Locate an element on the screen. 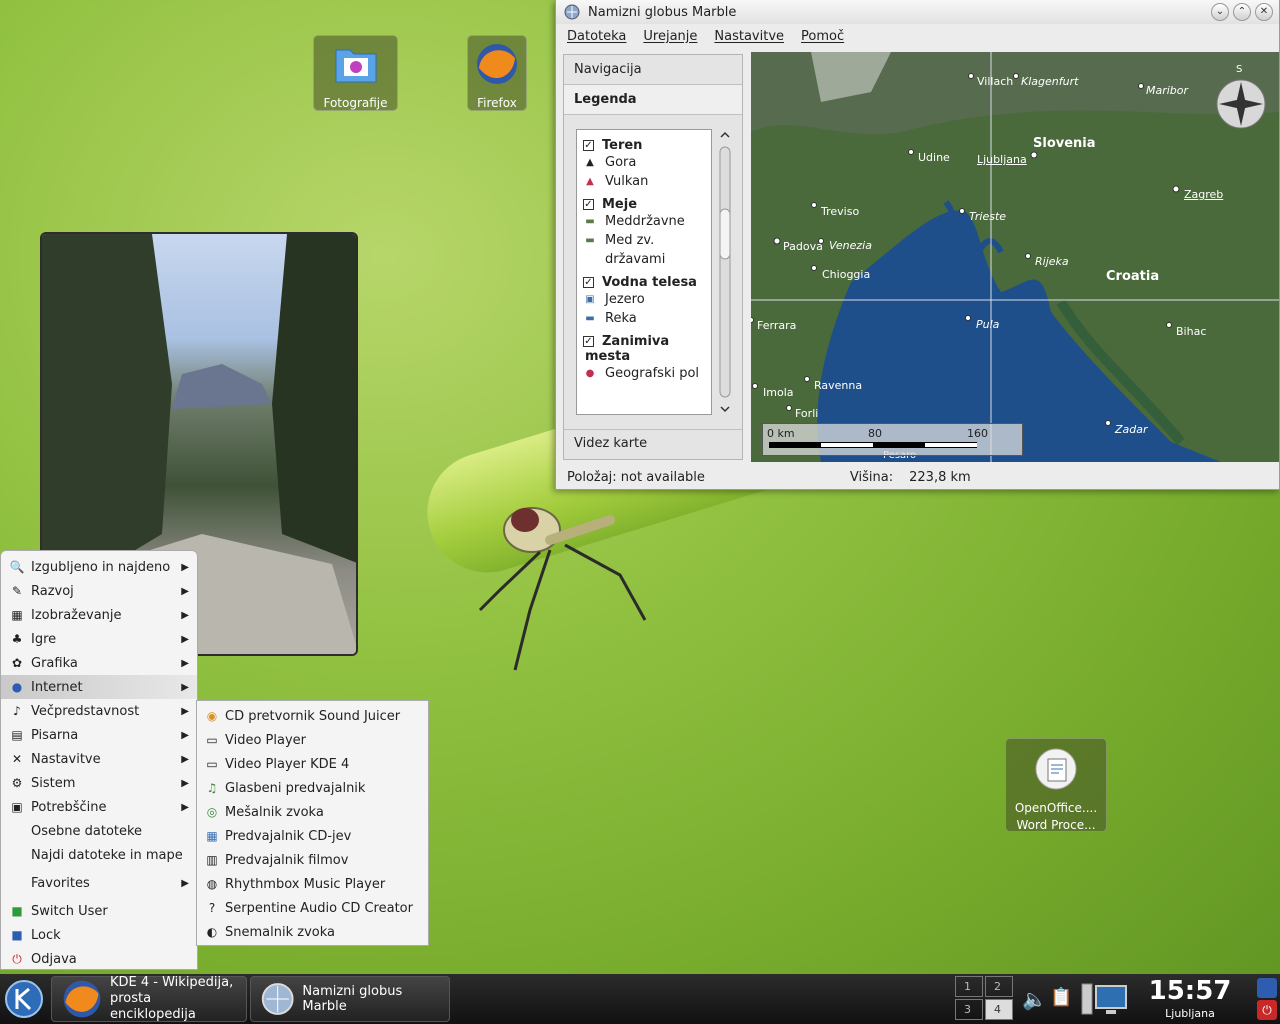 This screenshot has width=1280, height=1024. kmenu-item-osebne-datoteke: Osebne datoteke is located at coordinates (99, 831).